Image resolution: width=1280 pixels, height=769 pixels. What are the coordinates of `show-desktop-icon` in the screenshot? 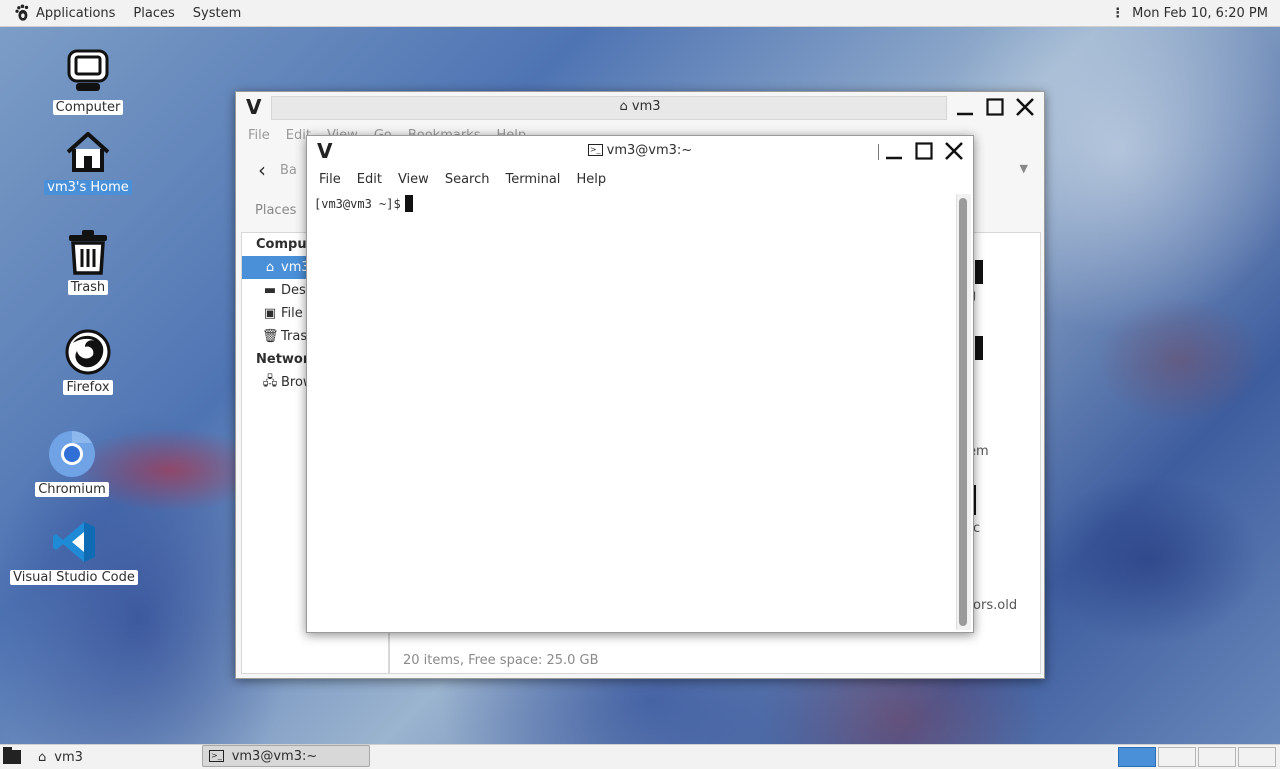 It's located at (13, 757).